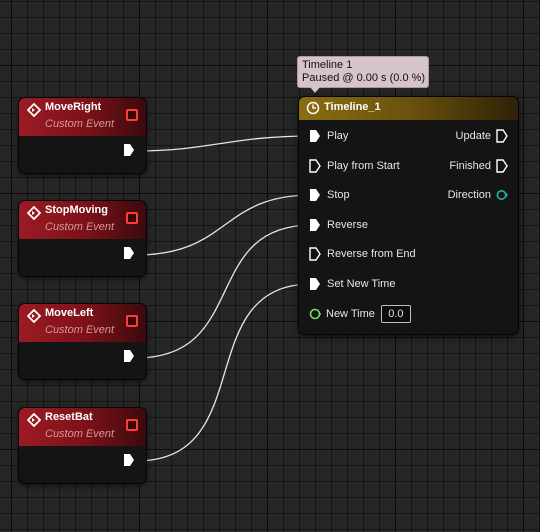 This screenshot has width=540, height=532. I want to click on custom-event-node-resetbat: ResetBat Custom Event, so click(82, 445).